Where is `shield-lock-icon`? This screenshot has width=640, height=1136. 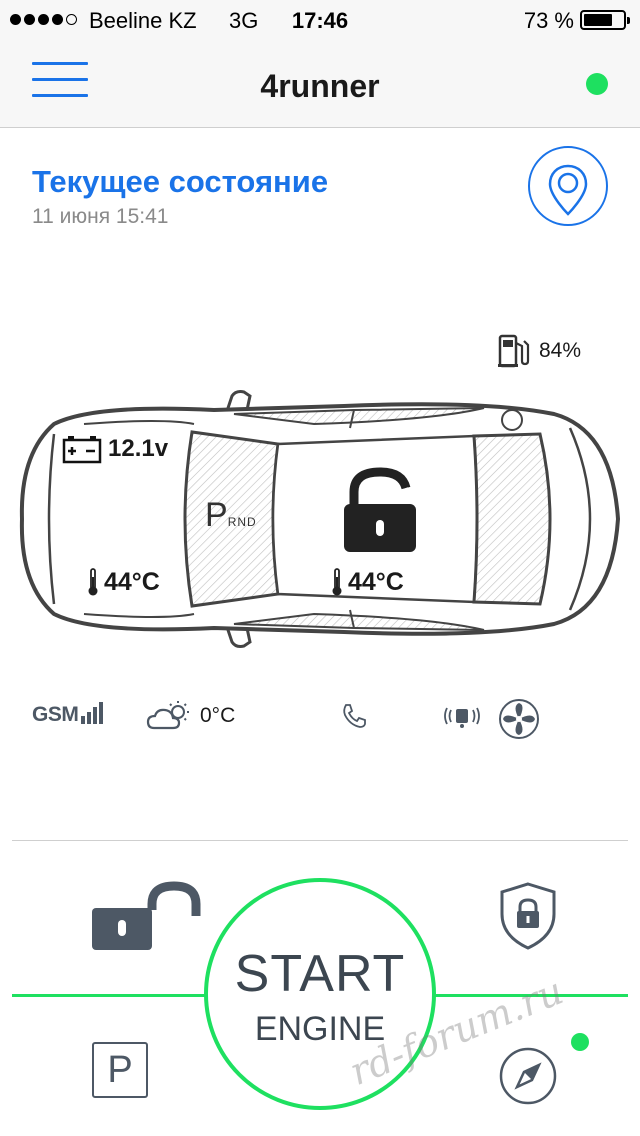 shield-lock-icon is located at coordinates (528, 916).